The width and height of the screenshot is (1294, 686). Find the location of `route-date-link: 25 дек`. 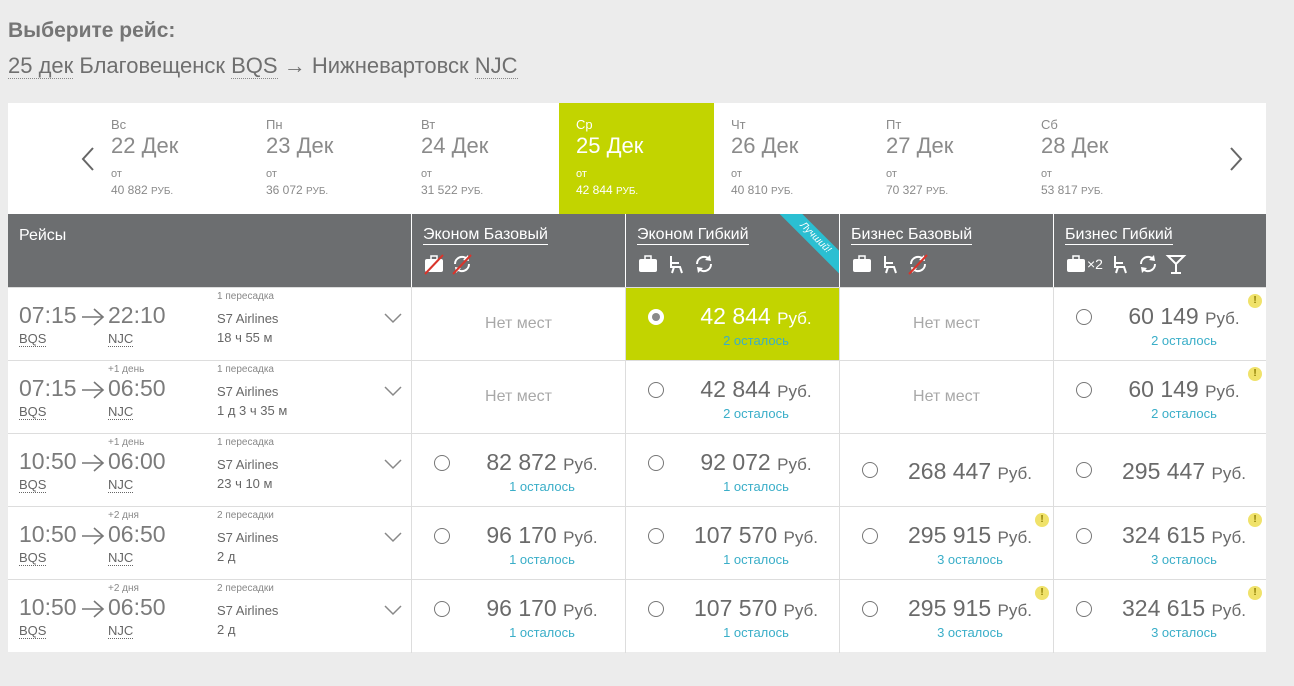

route-date-link: 25 дек is located at coordinates (41, 66).